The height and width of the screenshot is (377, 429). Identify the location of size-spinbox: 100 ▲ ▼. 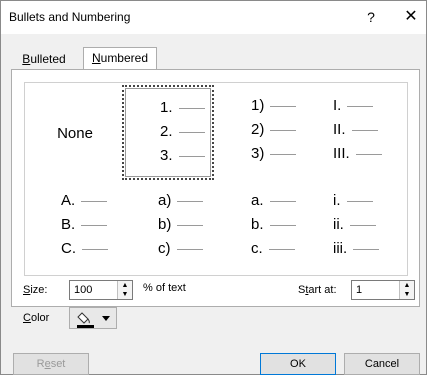
(101, 290).